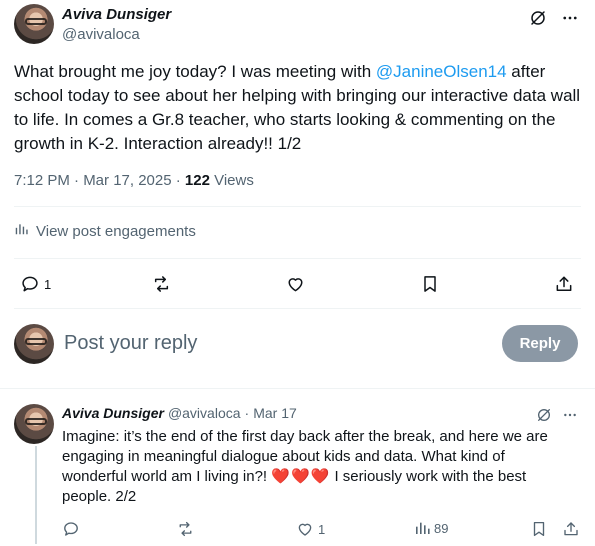  I want to click on thread-line, so click(36, 495).